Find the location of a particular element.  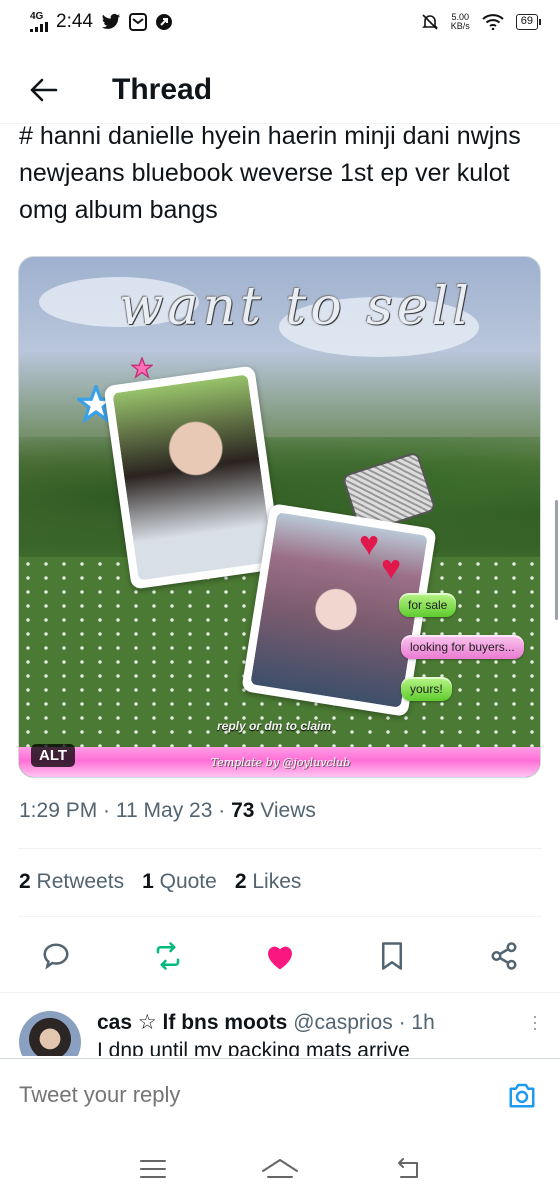

network-type: 4G is located at coordinates (37, 16).